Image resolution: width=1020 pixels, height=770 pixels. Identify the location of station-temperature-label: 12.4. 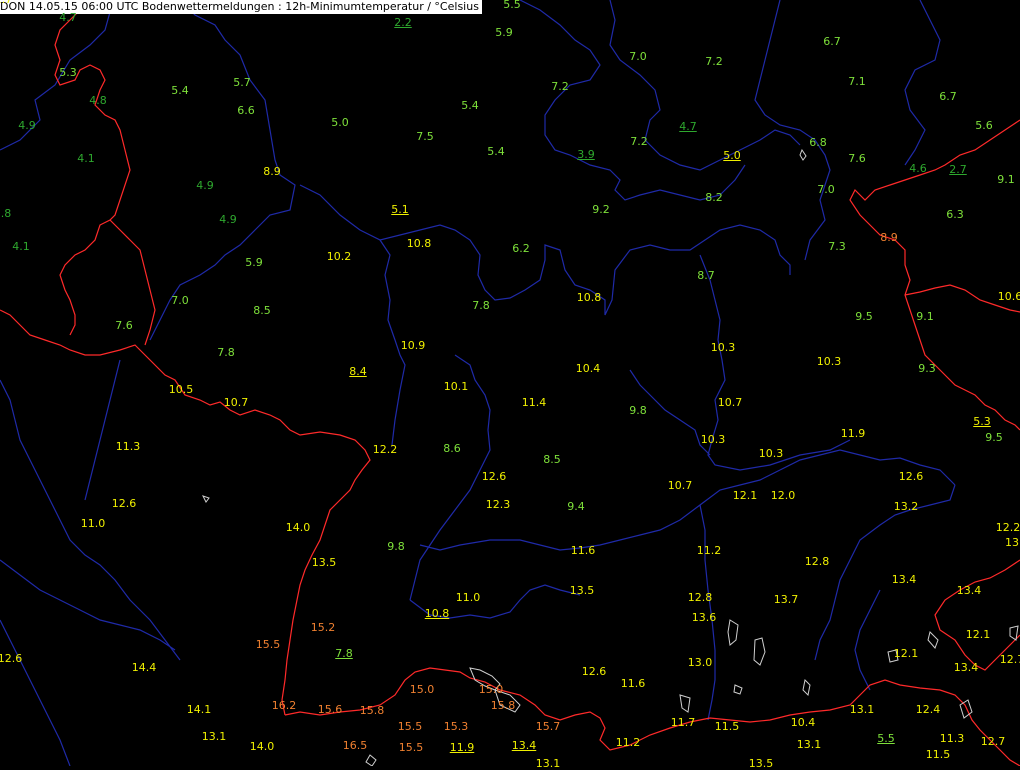
(928, 709).